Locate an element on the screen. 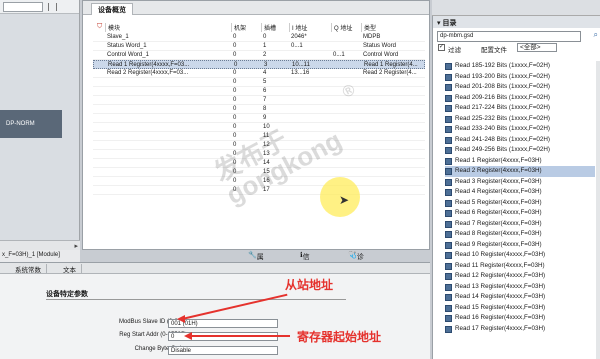 The width and height of the screenshot is (600, 359). type-cell: MDPB is located at coordinates (372, 37).